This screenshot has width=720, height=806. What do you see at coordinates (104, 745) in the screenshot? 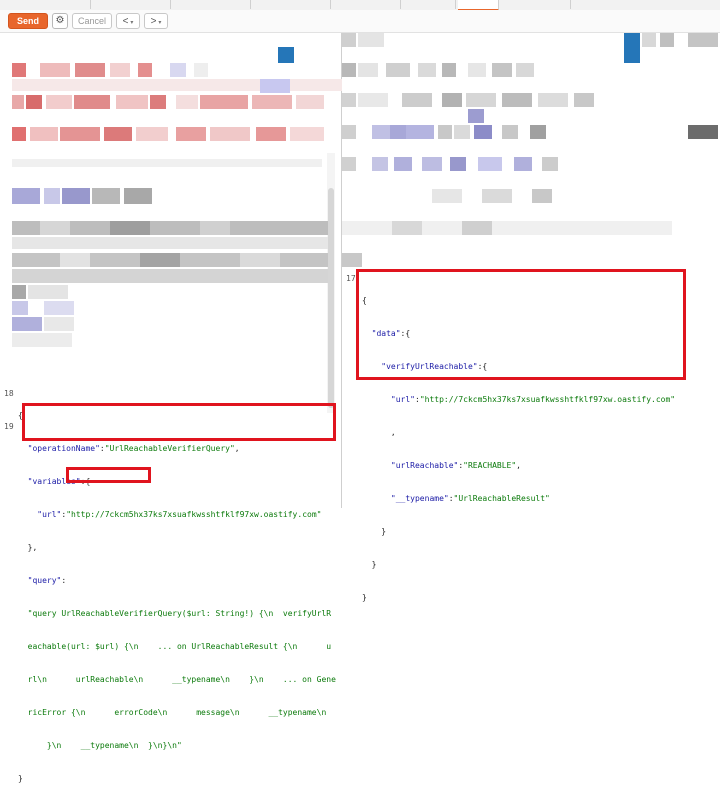
I see `code-line: }\n __typename\n }\n}\n"` at bounding box center [104, 745].